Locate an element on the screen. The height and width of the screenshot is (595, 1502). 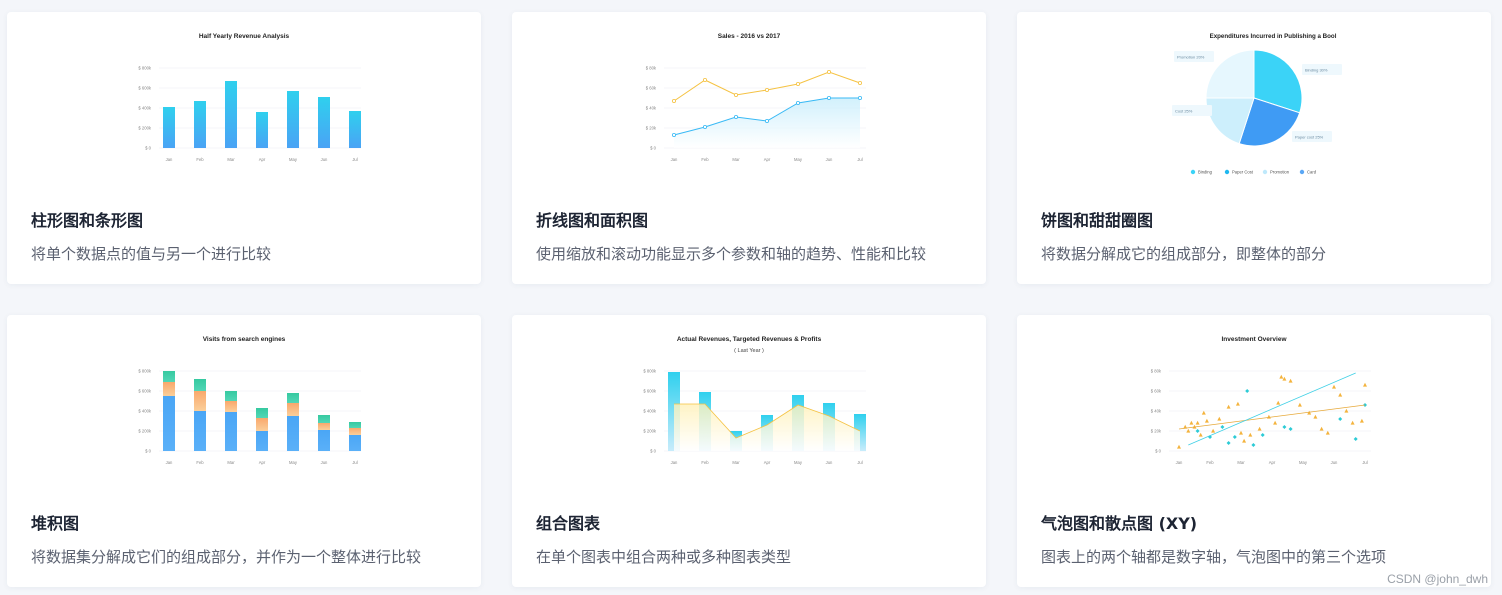
y-tick-label: $ 80k is located at coordinates (651, 68).